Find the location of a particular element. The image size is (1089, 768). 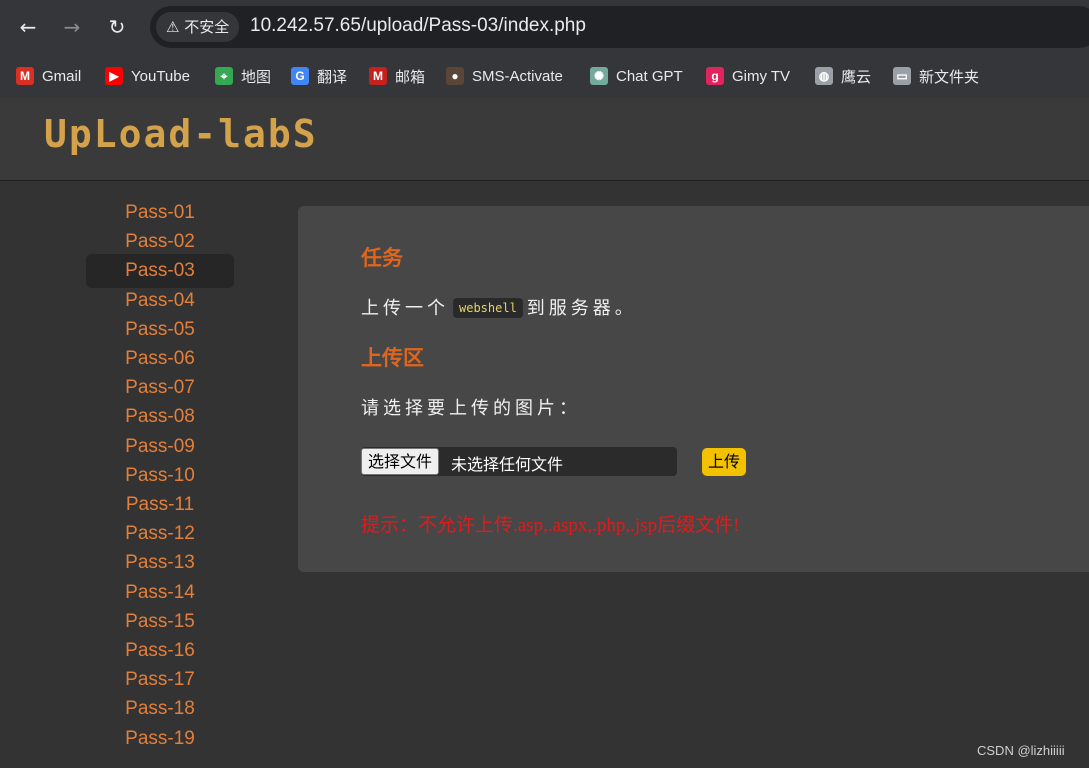

bookmark-鹰云: ◍ 鹰云 is located at coordinates (843, 76).